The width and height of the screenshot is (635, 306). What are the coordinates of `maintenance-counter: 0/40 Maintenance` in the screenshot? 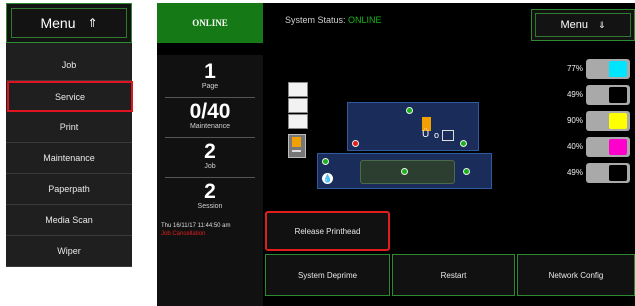 It's located at (210, 115).